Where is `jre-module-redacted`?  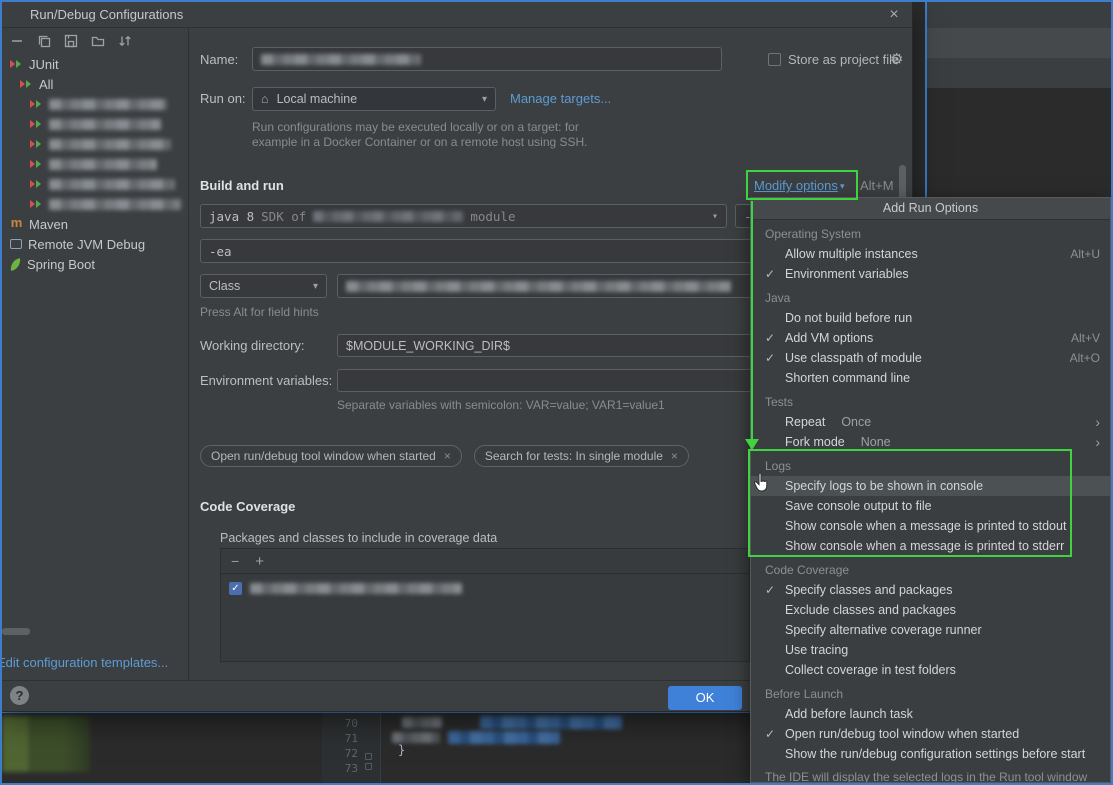
jre-module-redacted is located at coordinates (388, 216).